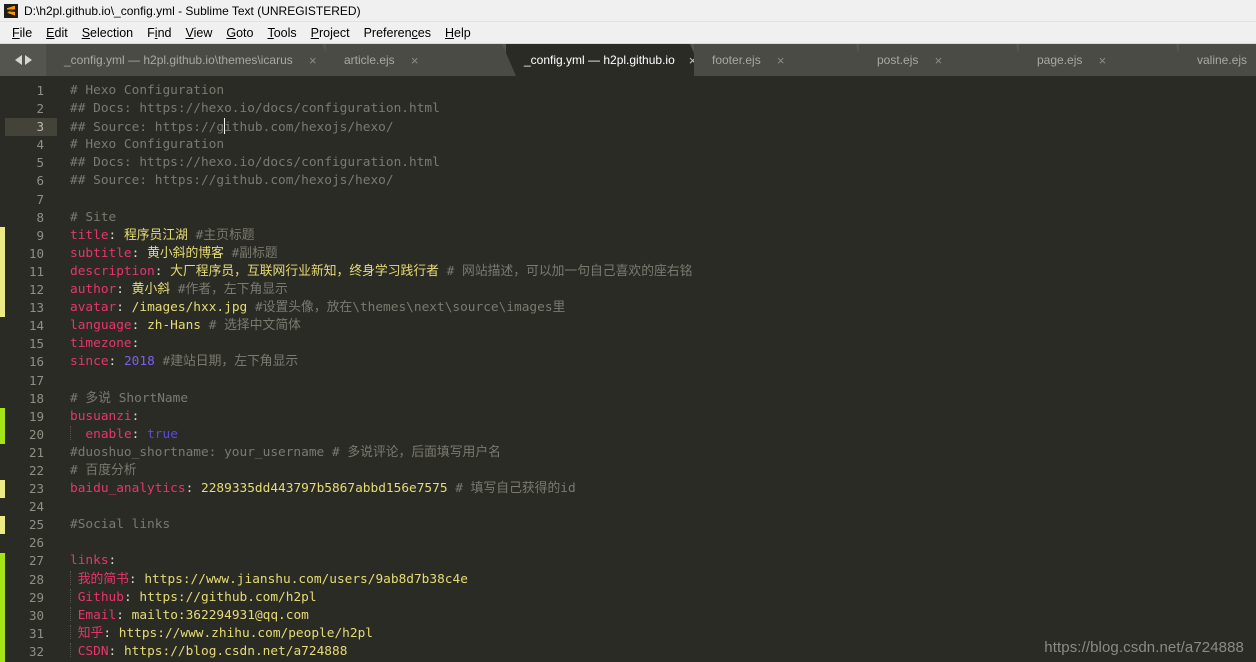  I want to click on tab-article.ejs: article.ejs ×, so click(421, 60).